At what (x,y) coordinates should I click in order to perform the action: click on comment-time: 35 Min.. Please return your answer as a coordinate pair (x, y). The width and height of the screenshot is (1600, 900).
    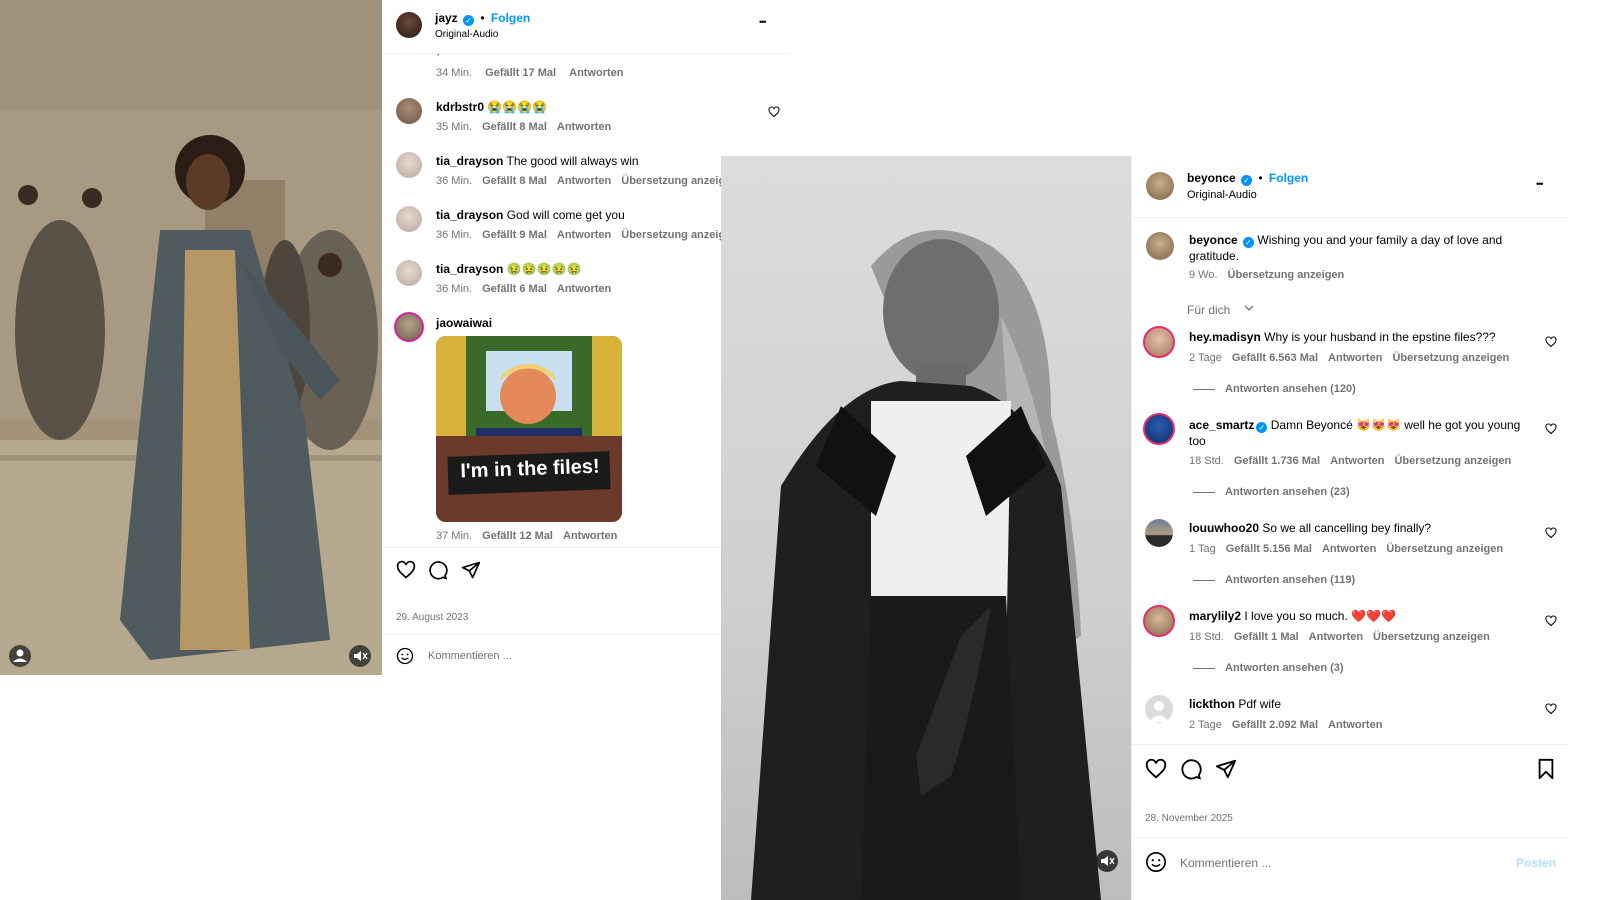
    Looking at the image, I should click on (454, 127).